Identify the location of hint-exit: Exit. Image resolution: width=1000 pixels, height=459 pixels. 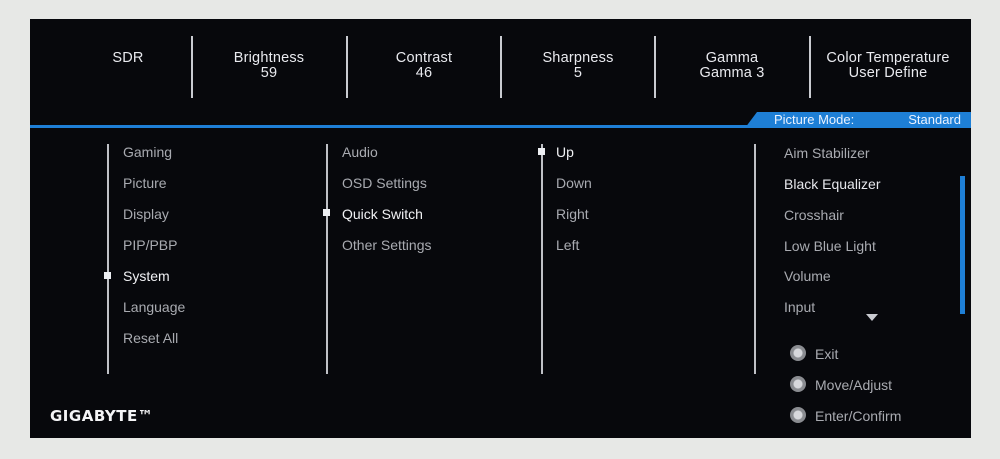
(827, 354).